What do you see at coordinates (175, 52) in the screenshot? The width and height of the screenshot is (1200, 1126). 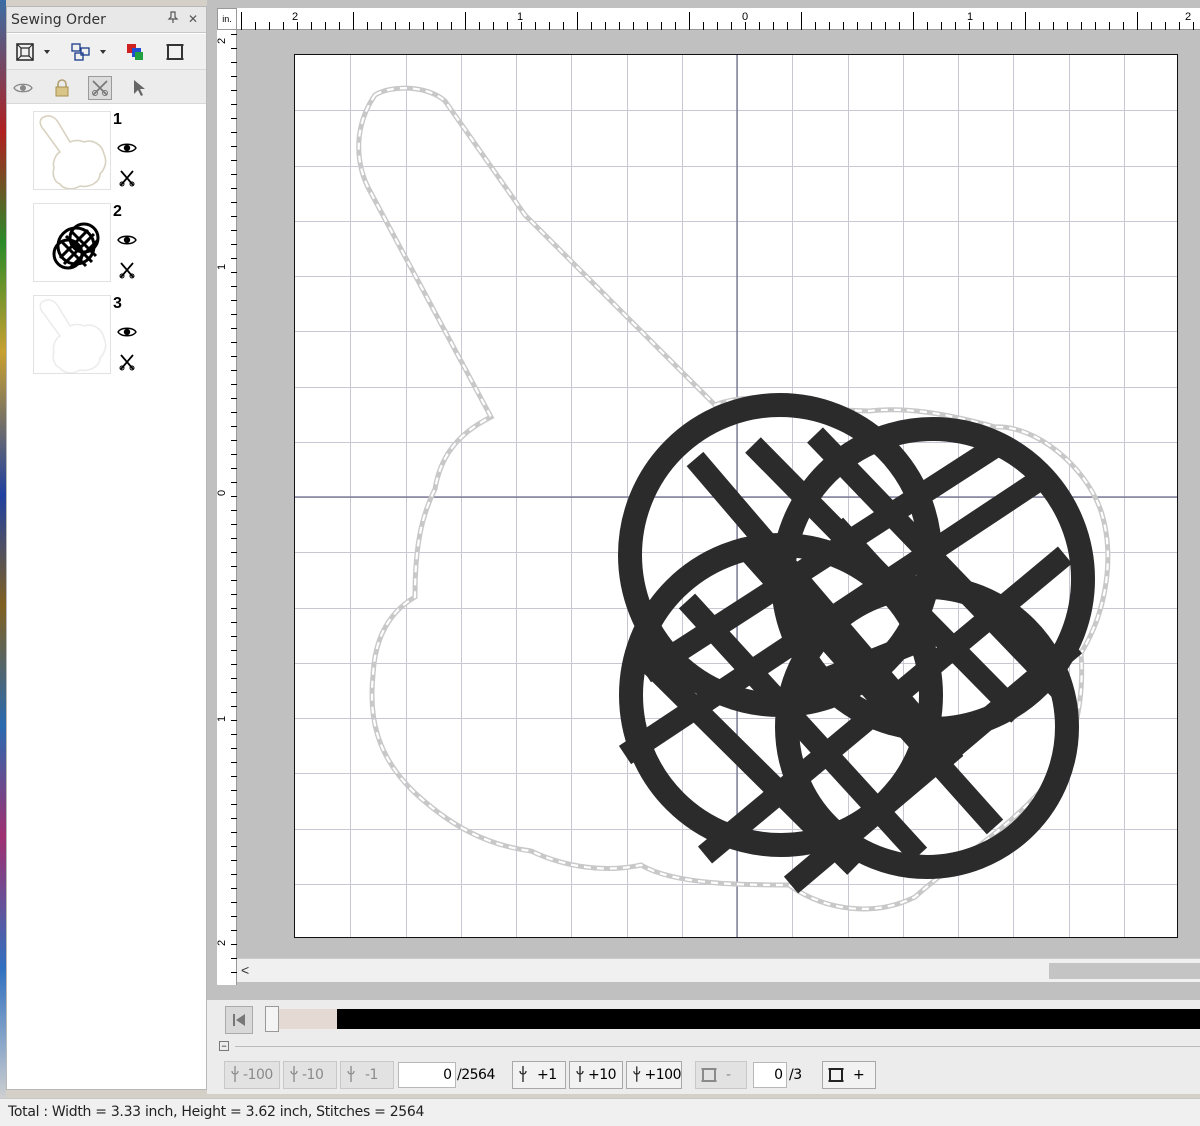 I see `frame-icon` at bounding box center [175, 52].